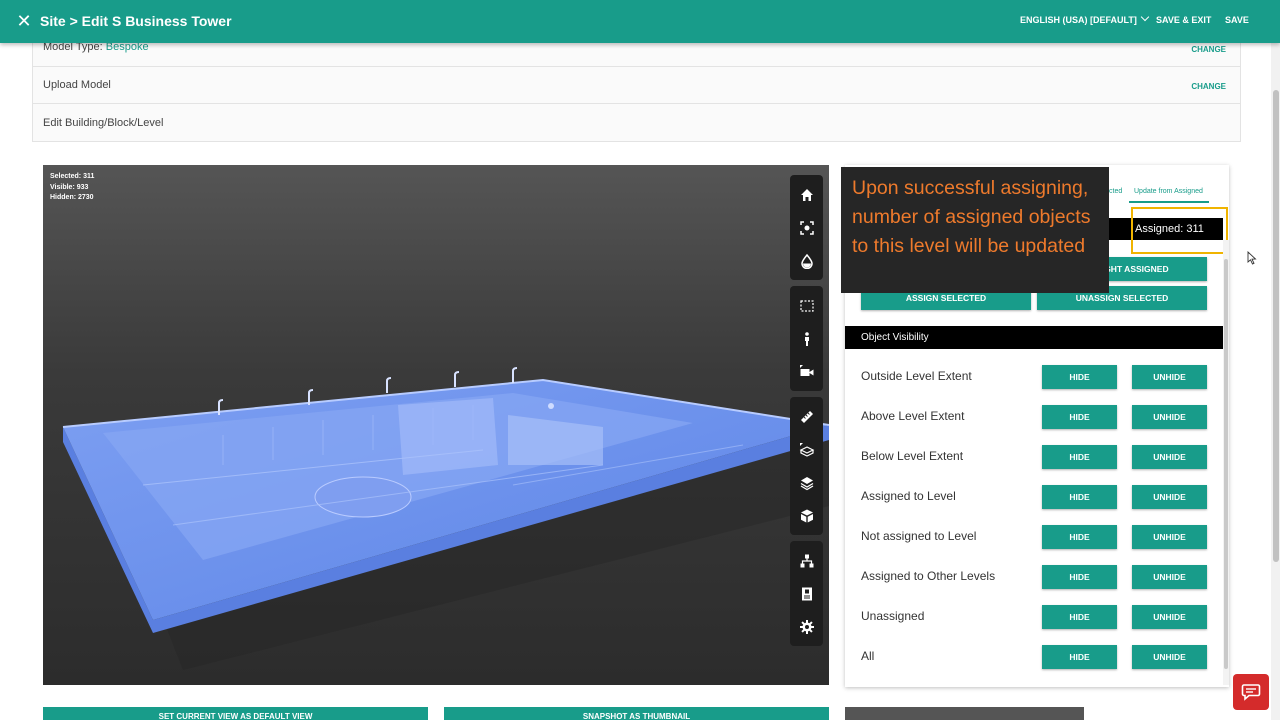  I want to click on hide-below-level-extent-button: HIDE, so click(1079, 457).